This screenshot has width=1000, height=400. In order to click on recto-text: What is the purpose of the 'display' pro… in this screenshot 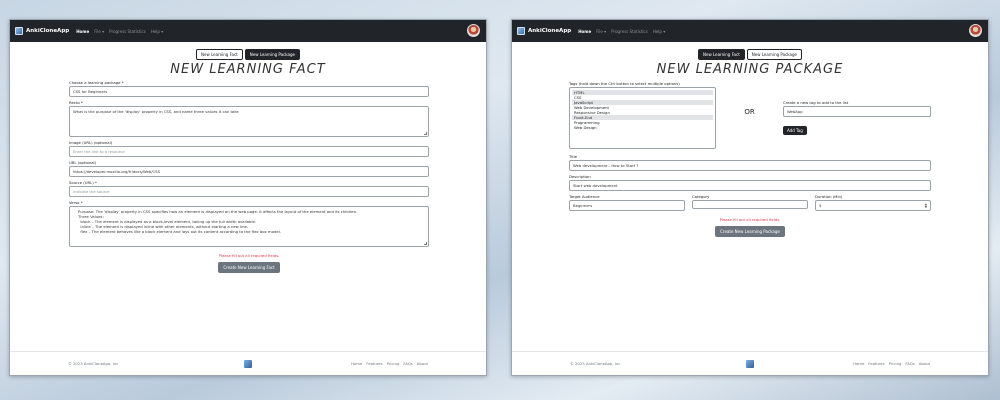, I will do `click(156, 111)`.